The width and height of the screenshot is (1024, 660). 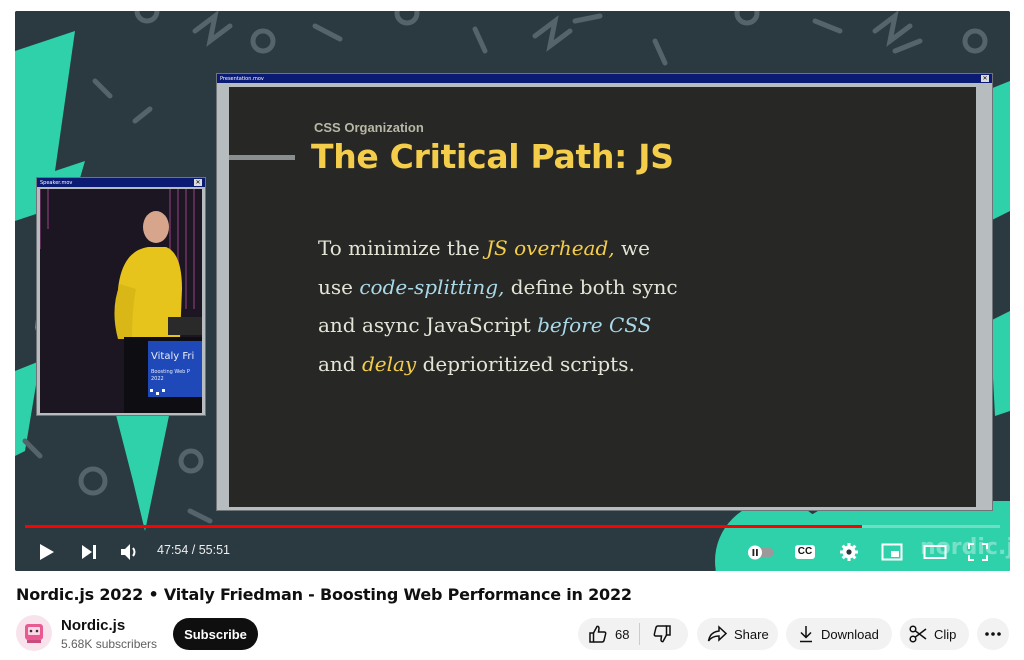 I want to click on slide-text: and, so click(x=340, y=363).